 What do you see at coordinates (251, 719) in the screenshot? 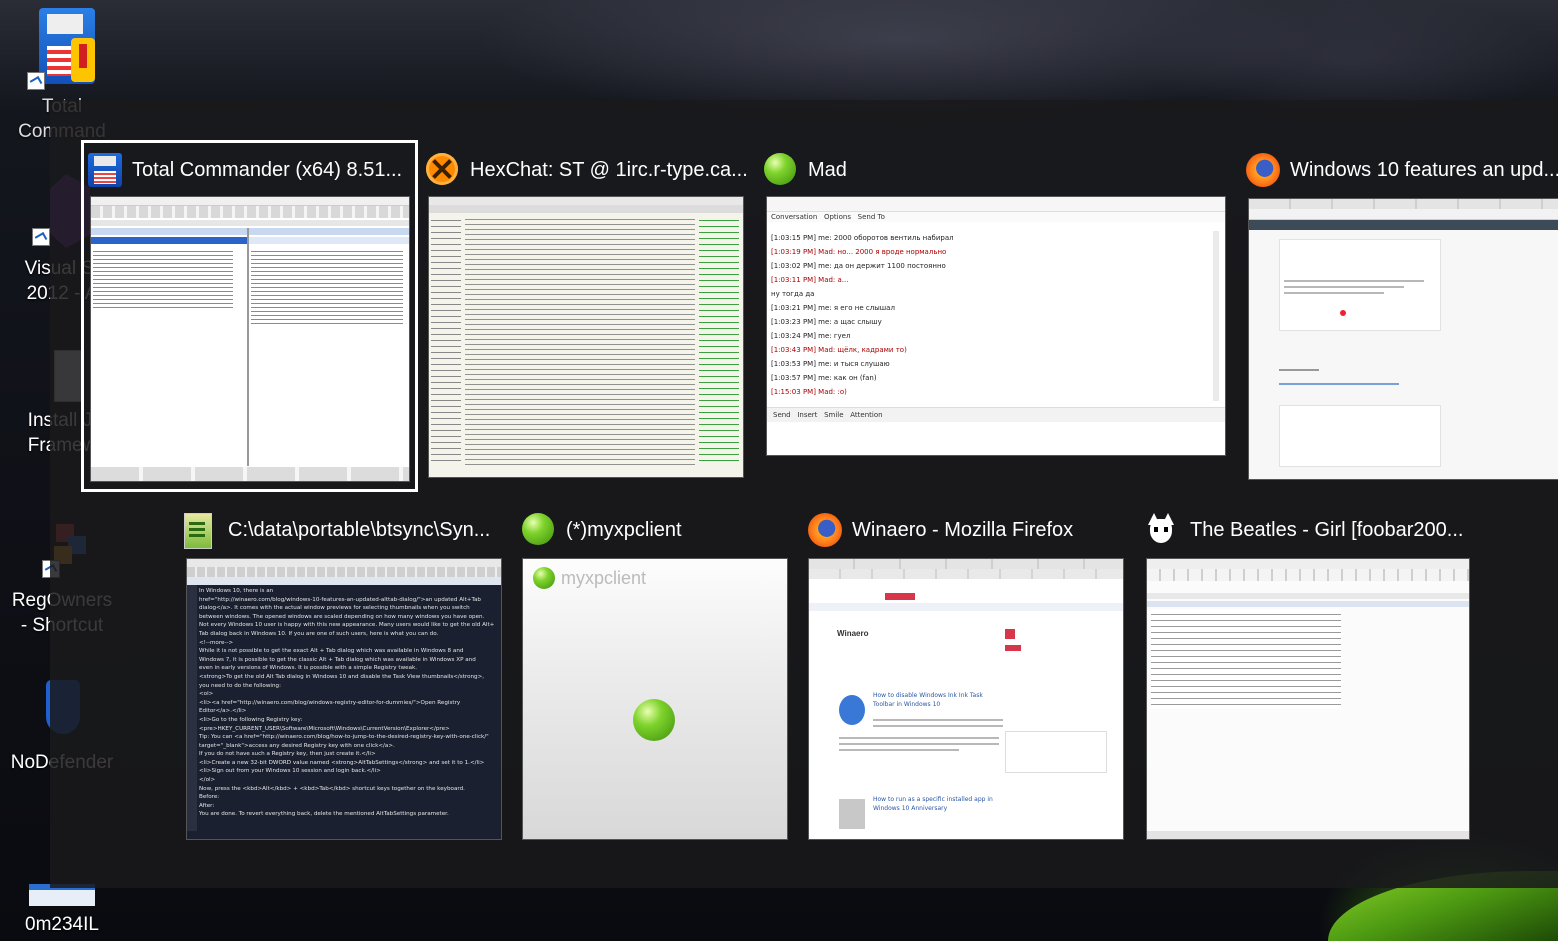
I see `editor-line: <li>Go to the following Registry key:` at bounding box center [251, 719].